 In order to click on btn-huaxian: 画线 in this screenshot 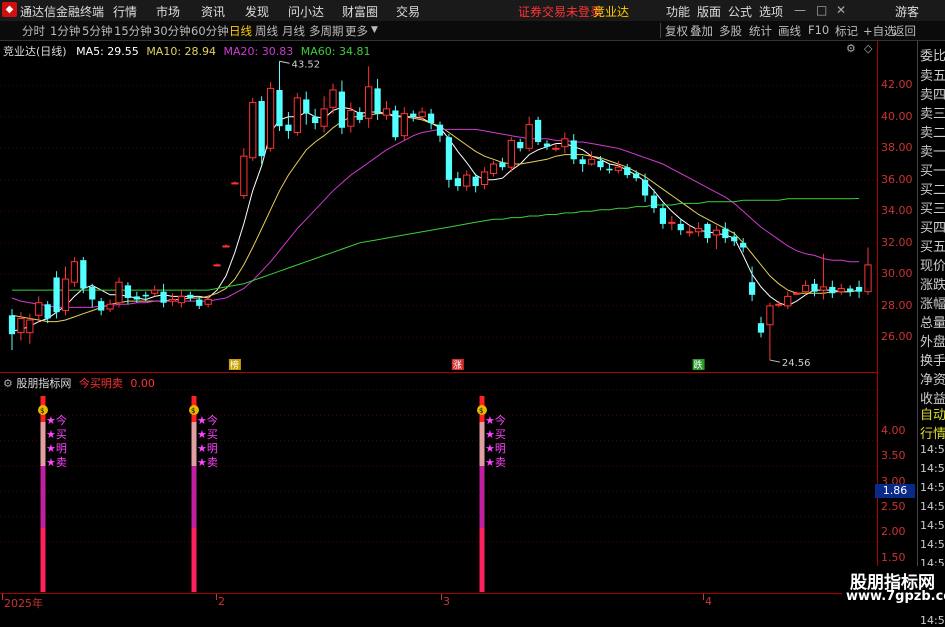, I will do `click(789, 31)`.